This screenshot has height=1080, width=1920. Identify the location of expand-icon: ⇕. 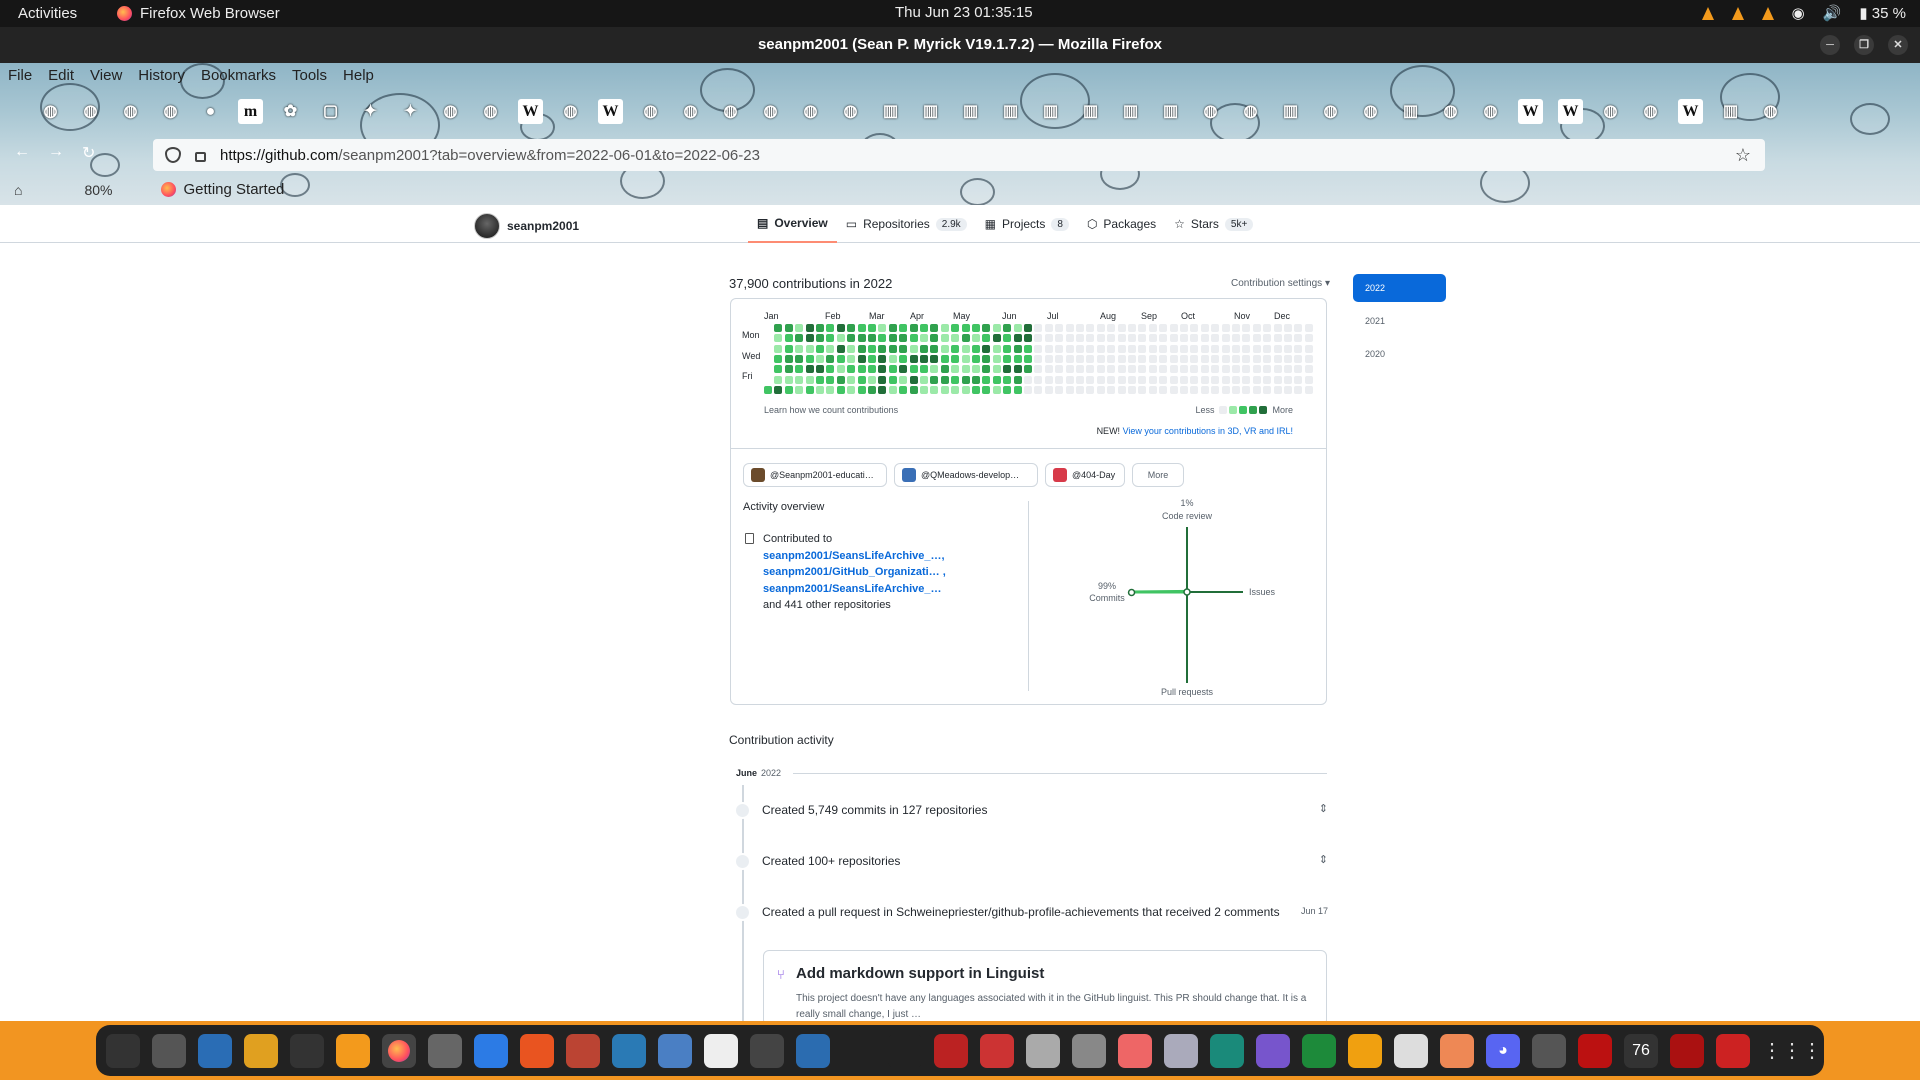
(1323, 808).